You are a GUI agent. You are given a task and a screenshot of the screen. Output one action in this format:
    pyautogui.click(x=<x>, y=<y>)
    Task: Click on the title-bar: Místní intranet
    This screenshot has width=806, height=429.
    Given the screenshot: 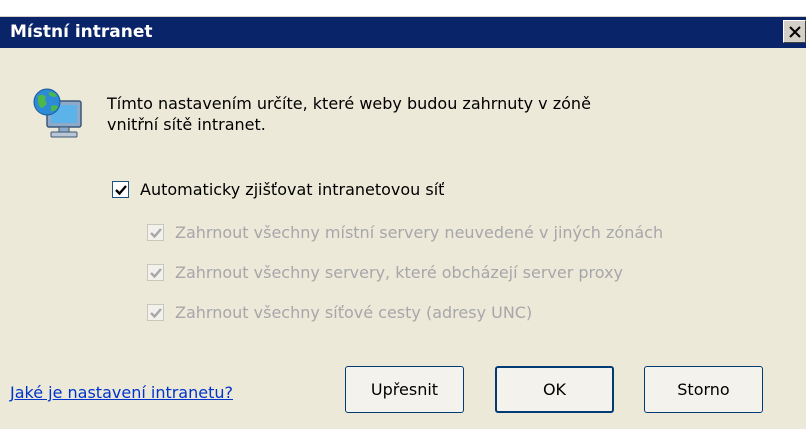 What is the action you would take?
    pyautogui.click(x=403, y=32)
    